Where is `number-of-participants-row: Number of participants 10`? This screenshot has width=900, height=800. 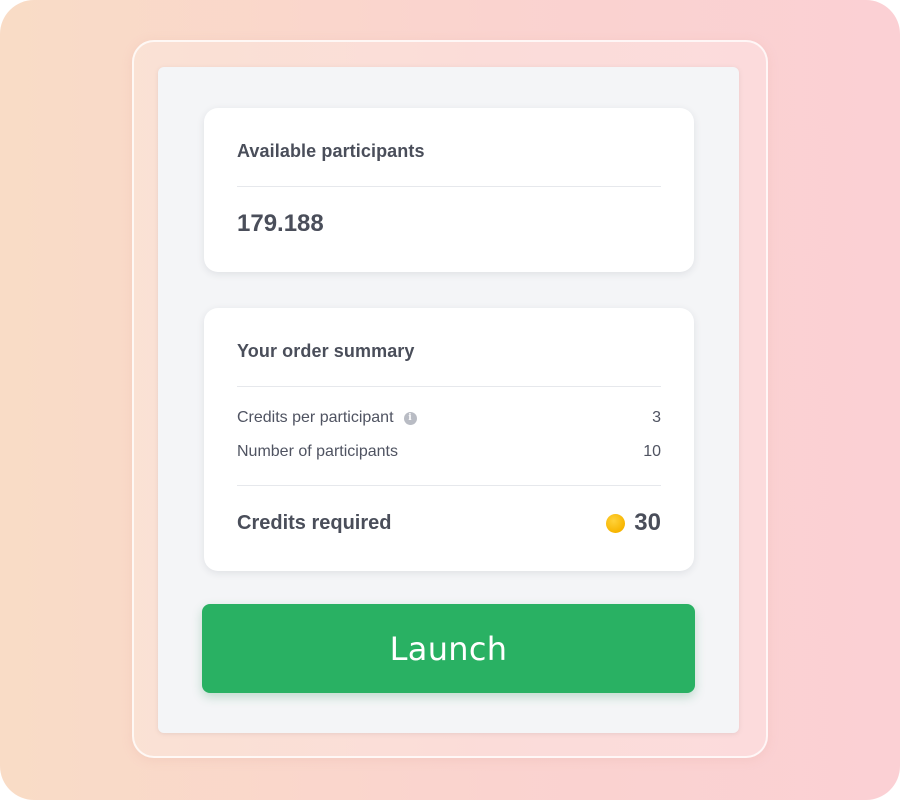
number-of-participants-row: Number of participants 10 is located at coordinates (449, 452).